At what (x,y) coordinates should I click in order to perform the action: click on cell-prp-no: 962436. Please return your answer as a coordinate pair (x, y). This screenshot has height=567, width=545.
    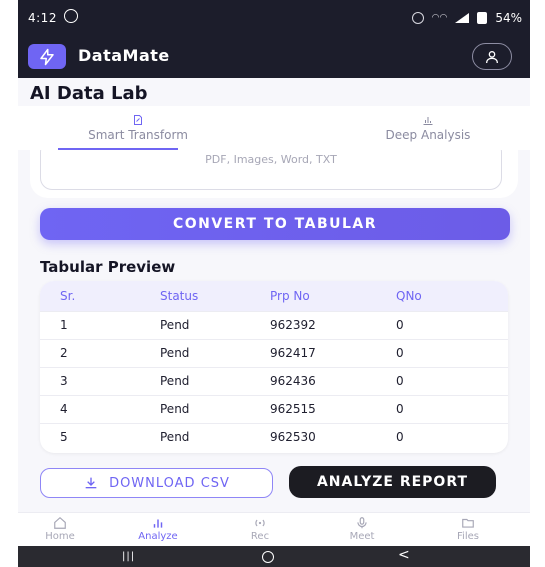
    Looking at the image, I should click on (333, 380).